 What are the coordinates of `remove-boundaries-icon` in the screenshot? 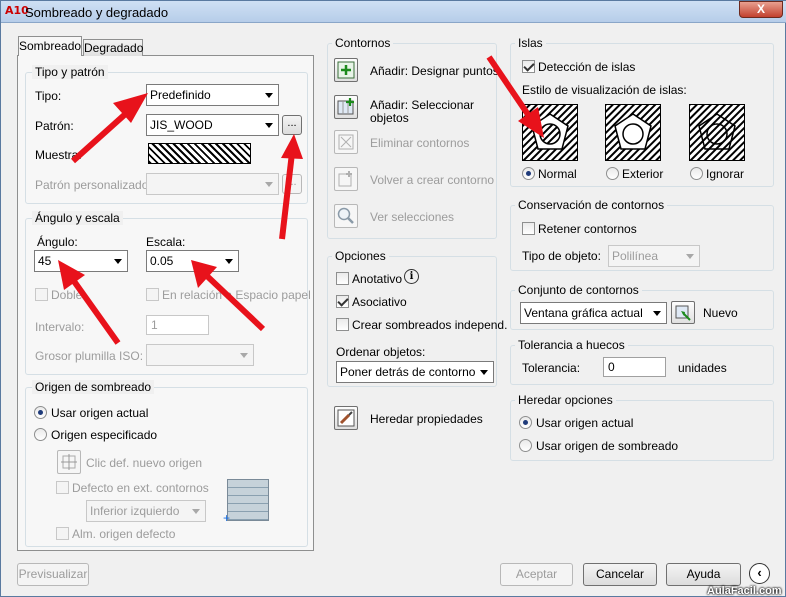 It's located at (346, 142).